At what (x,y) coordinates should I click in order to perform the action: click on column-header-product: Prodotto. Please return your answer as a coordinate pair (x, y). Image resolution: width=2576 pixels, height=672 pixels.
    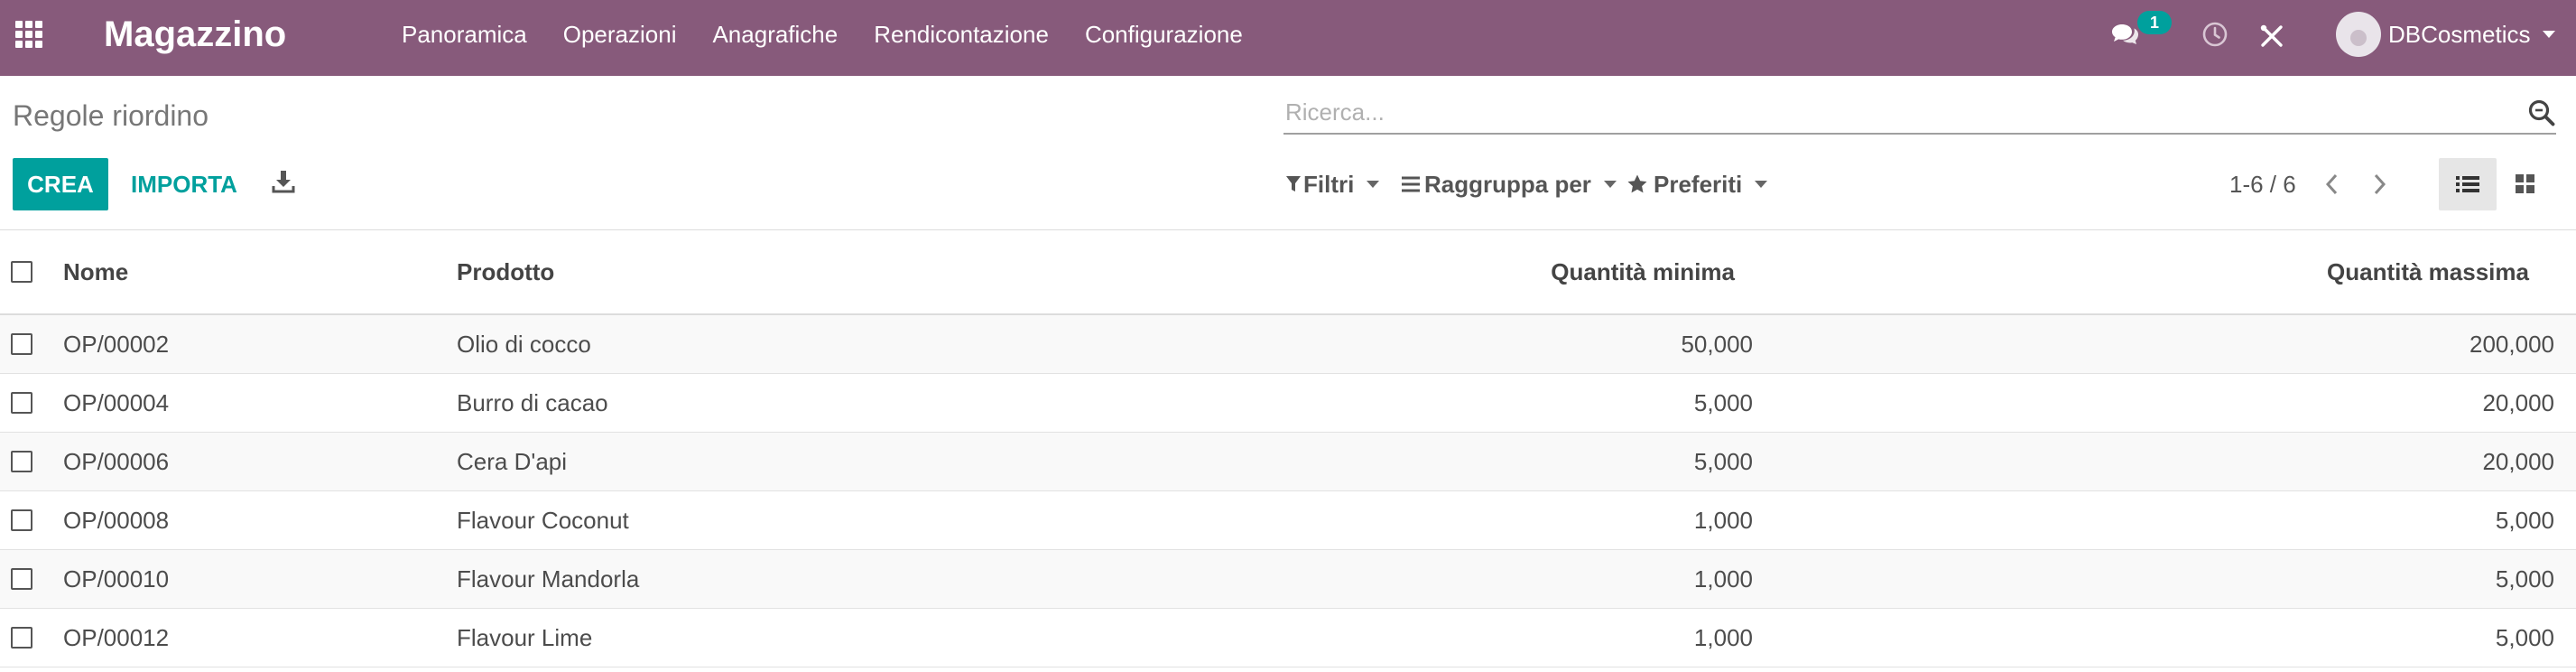
    Looking at the image, I should click on (506, 271).